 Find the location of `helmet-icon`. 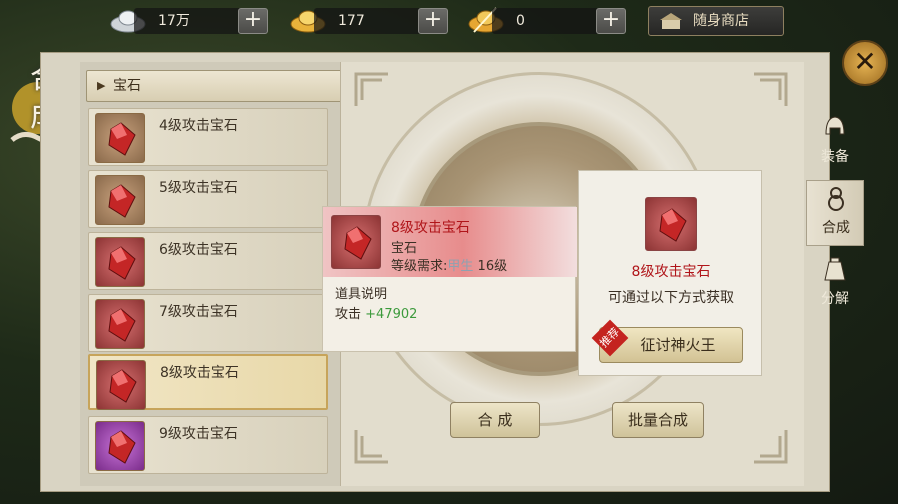

helmet-icon is located at coordinates (835, 125).